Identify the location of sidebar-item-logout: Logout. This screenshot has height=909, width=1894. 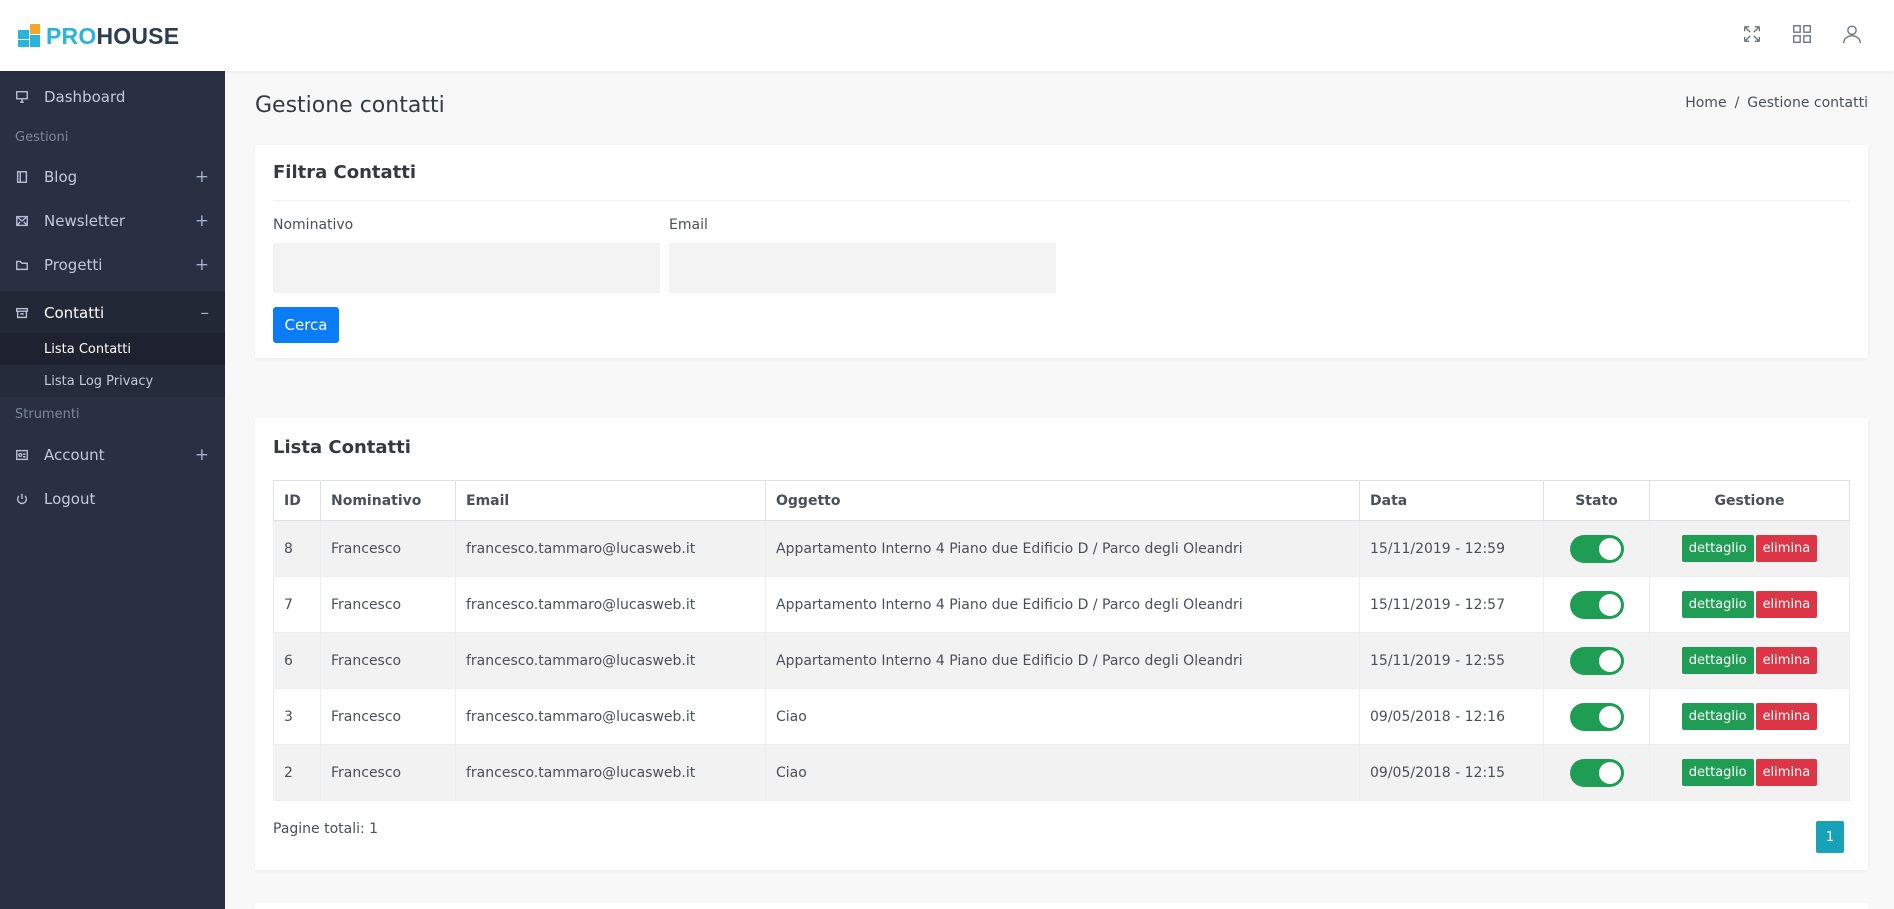
(112, 499).